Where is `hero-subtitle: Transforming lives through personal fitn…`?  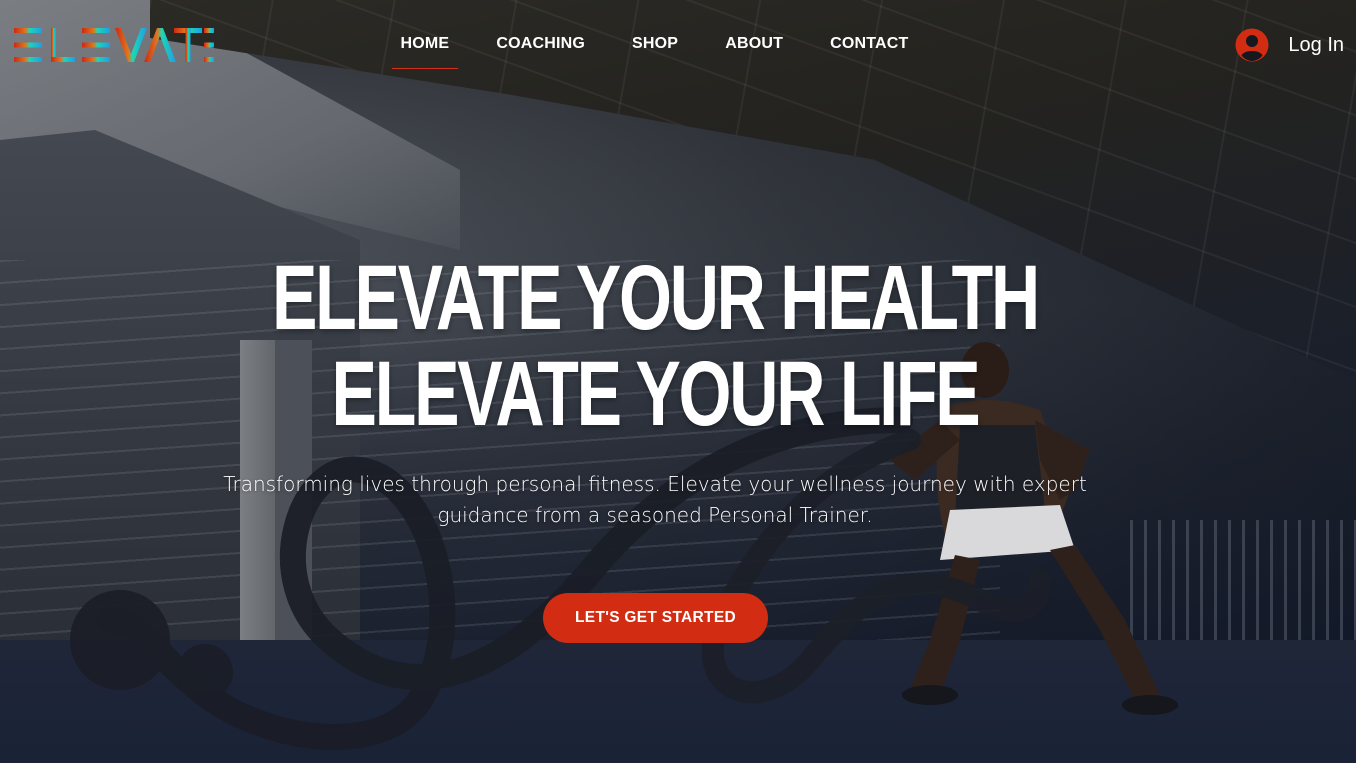
hero-subtitle: Transforming lives through personal fitn… is located at coordinates (655, 500).